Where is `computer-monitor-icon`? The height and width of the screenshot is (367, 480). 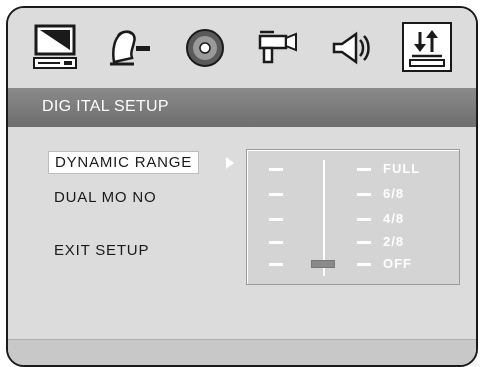
computer-monitor-icon is located at coordinates (55, 47).